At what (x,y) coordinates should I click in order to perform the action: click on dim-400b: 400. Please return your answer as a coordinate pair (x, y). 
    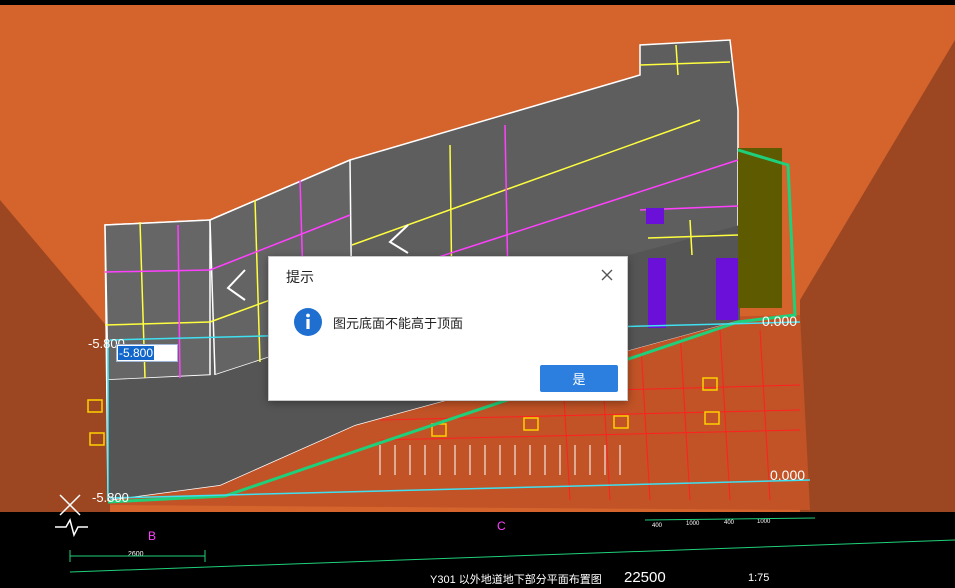
    Looking at the image, I should click on (729, 523).